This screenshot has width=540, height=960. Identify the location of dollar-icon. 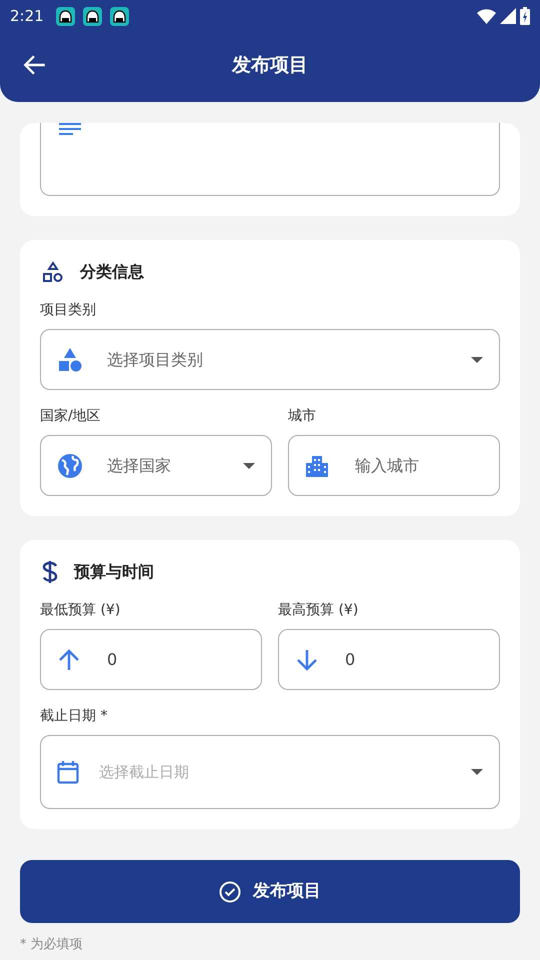
(50, 572).